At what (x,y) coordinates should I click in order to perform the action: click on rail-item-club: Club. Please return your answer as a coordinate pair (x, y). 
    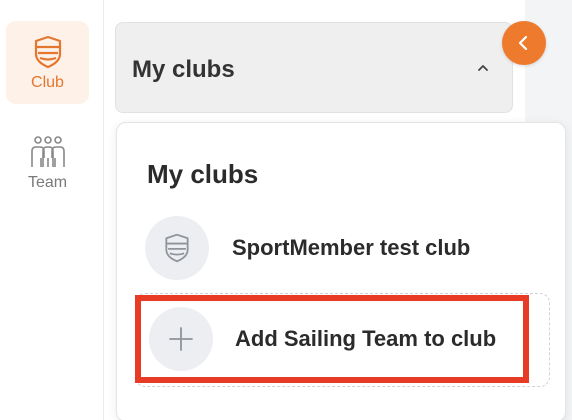
    Looking at the image, I should click on (47, 62).